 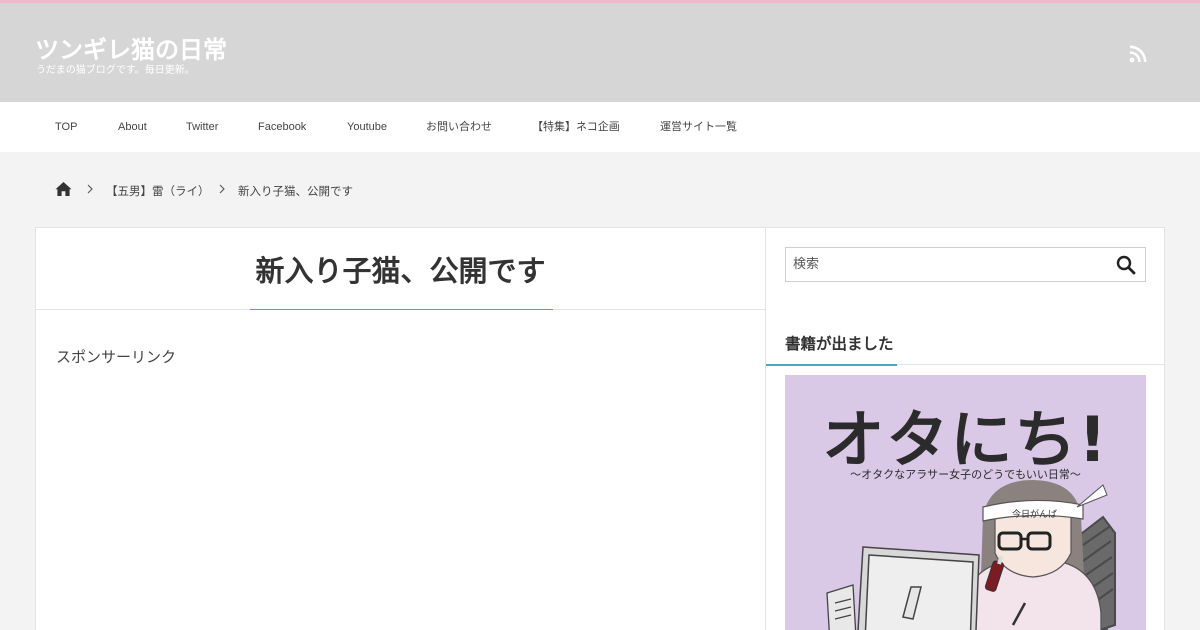 I want to click on nav-item-sites: 運営サイト一覧, so click(x=698, y=127).